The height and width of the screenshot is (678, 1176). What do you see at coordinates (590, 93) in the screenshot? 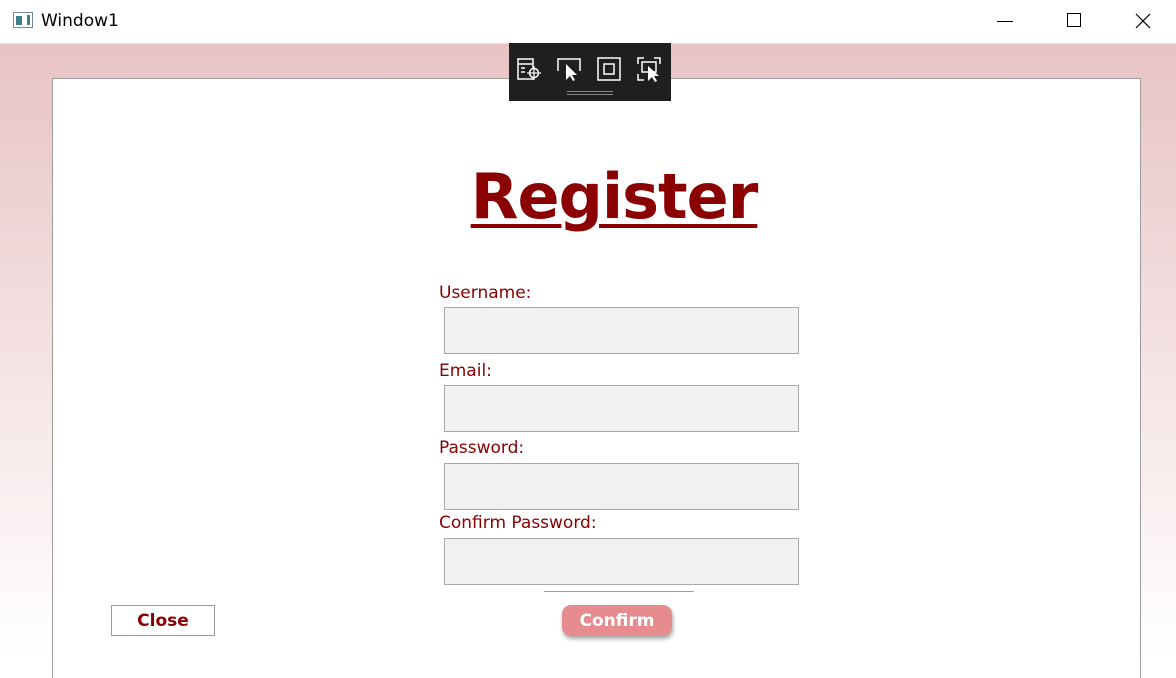
I see `toolbar-grip` at bounding box center [590, 93].